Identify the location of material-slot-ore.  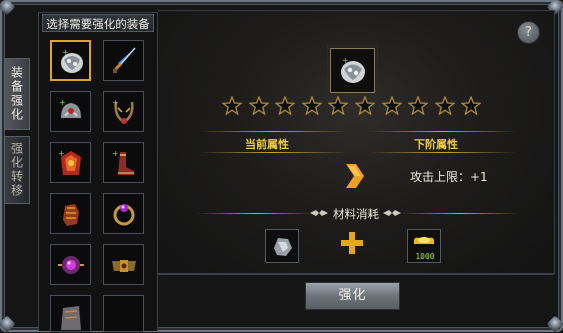
(282, 246).